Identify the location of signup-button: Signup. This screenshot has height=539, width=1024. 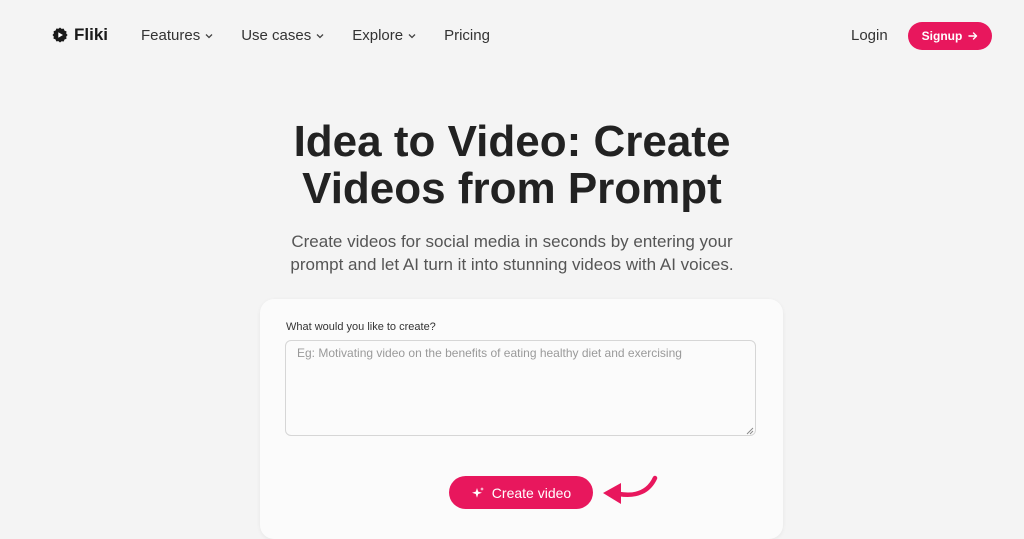
(950, 36).